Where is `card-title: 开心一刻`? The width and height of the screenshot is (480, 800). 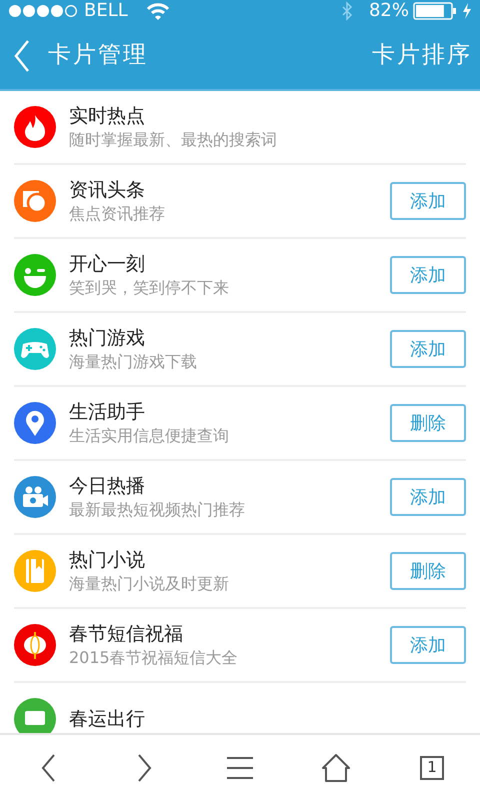
card-title: 开心一刻 is located at coordinates (107, 264).